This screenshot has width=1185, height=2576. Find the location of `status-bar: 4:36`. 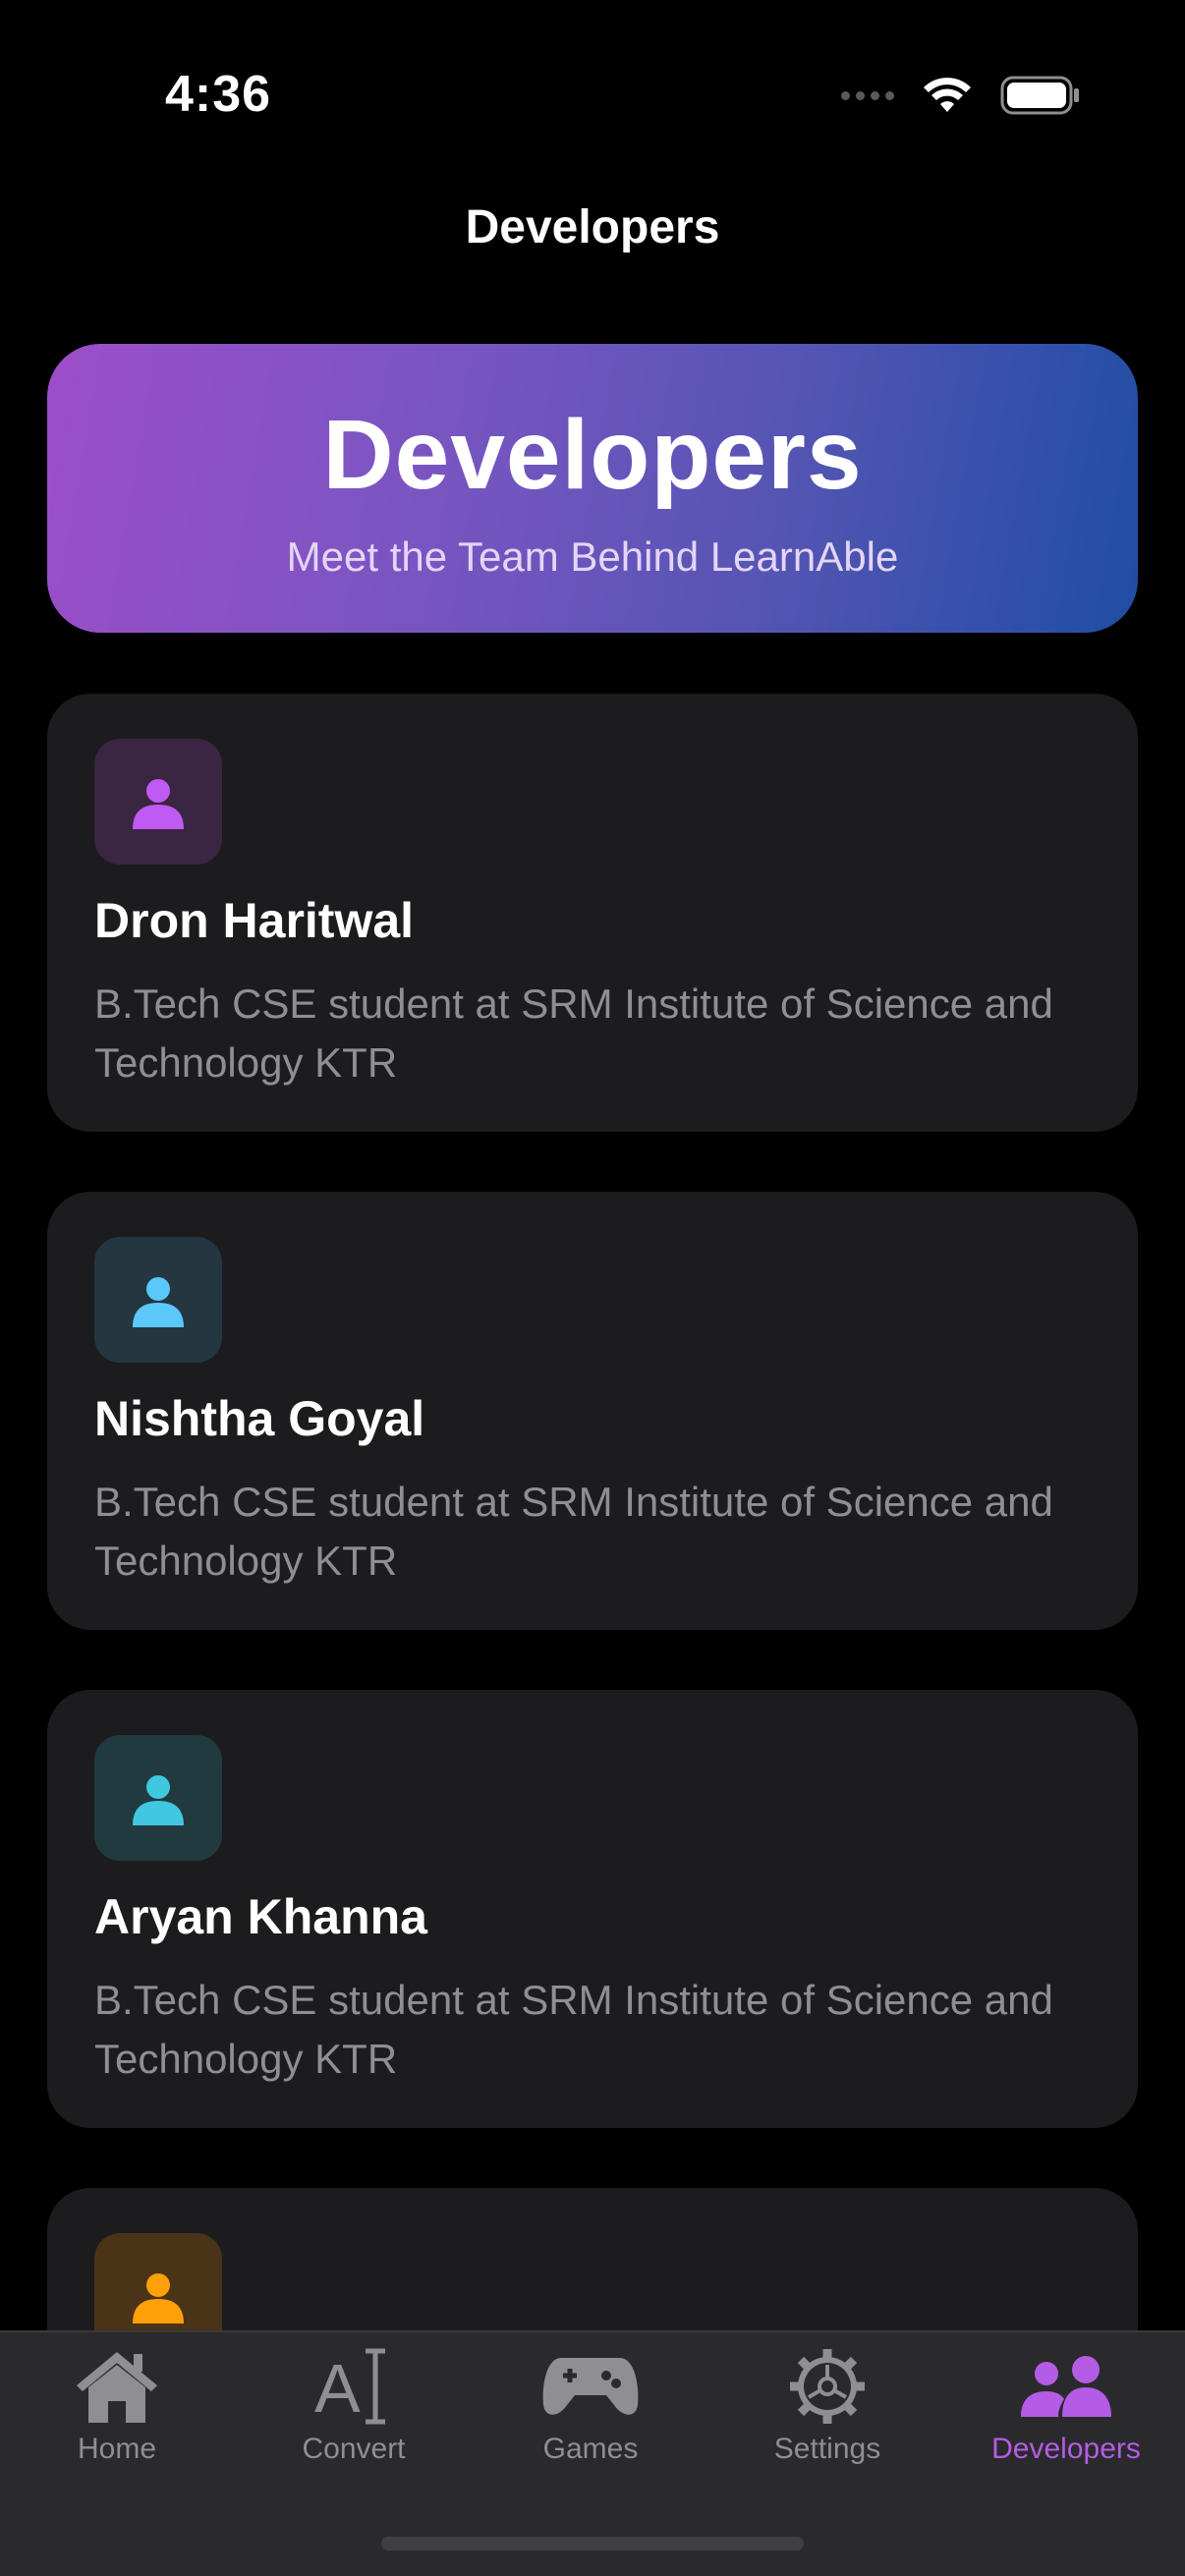

status-bar: 4:36 is located at coordinates (592, 93).